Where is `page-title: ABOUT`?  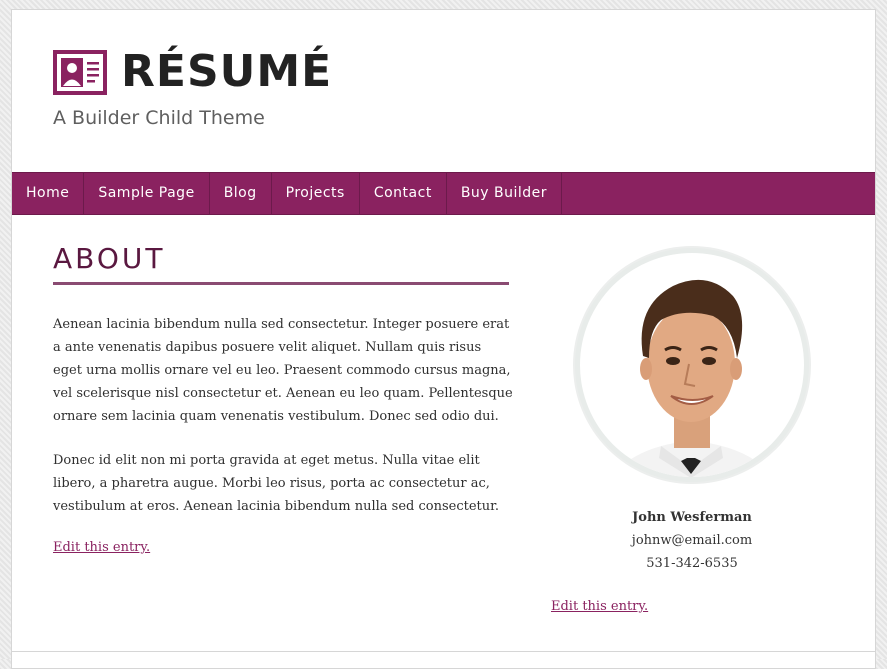
page-title: ABOUT is located at coordinates (109, 258).